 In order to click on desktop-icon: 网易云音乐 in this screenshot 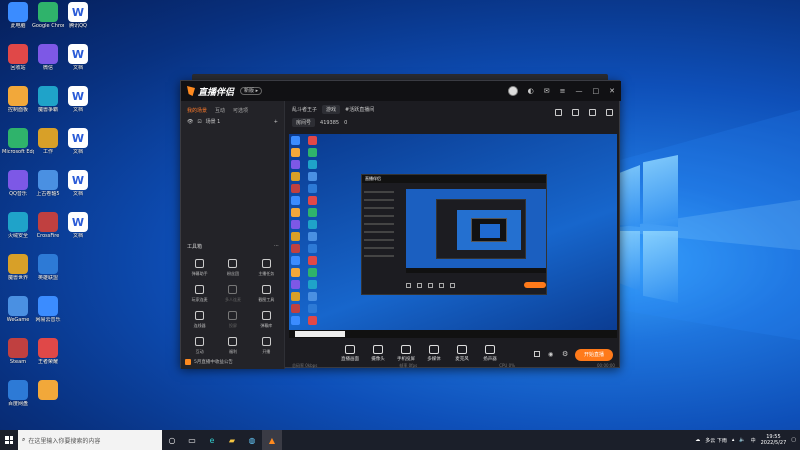, I will do `click(48, 309)`.